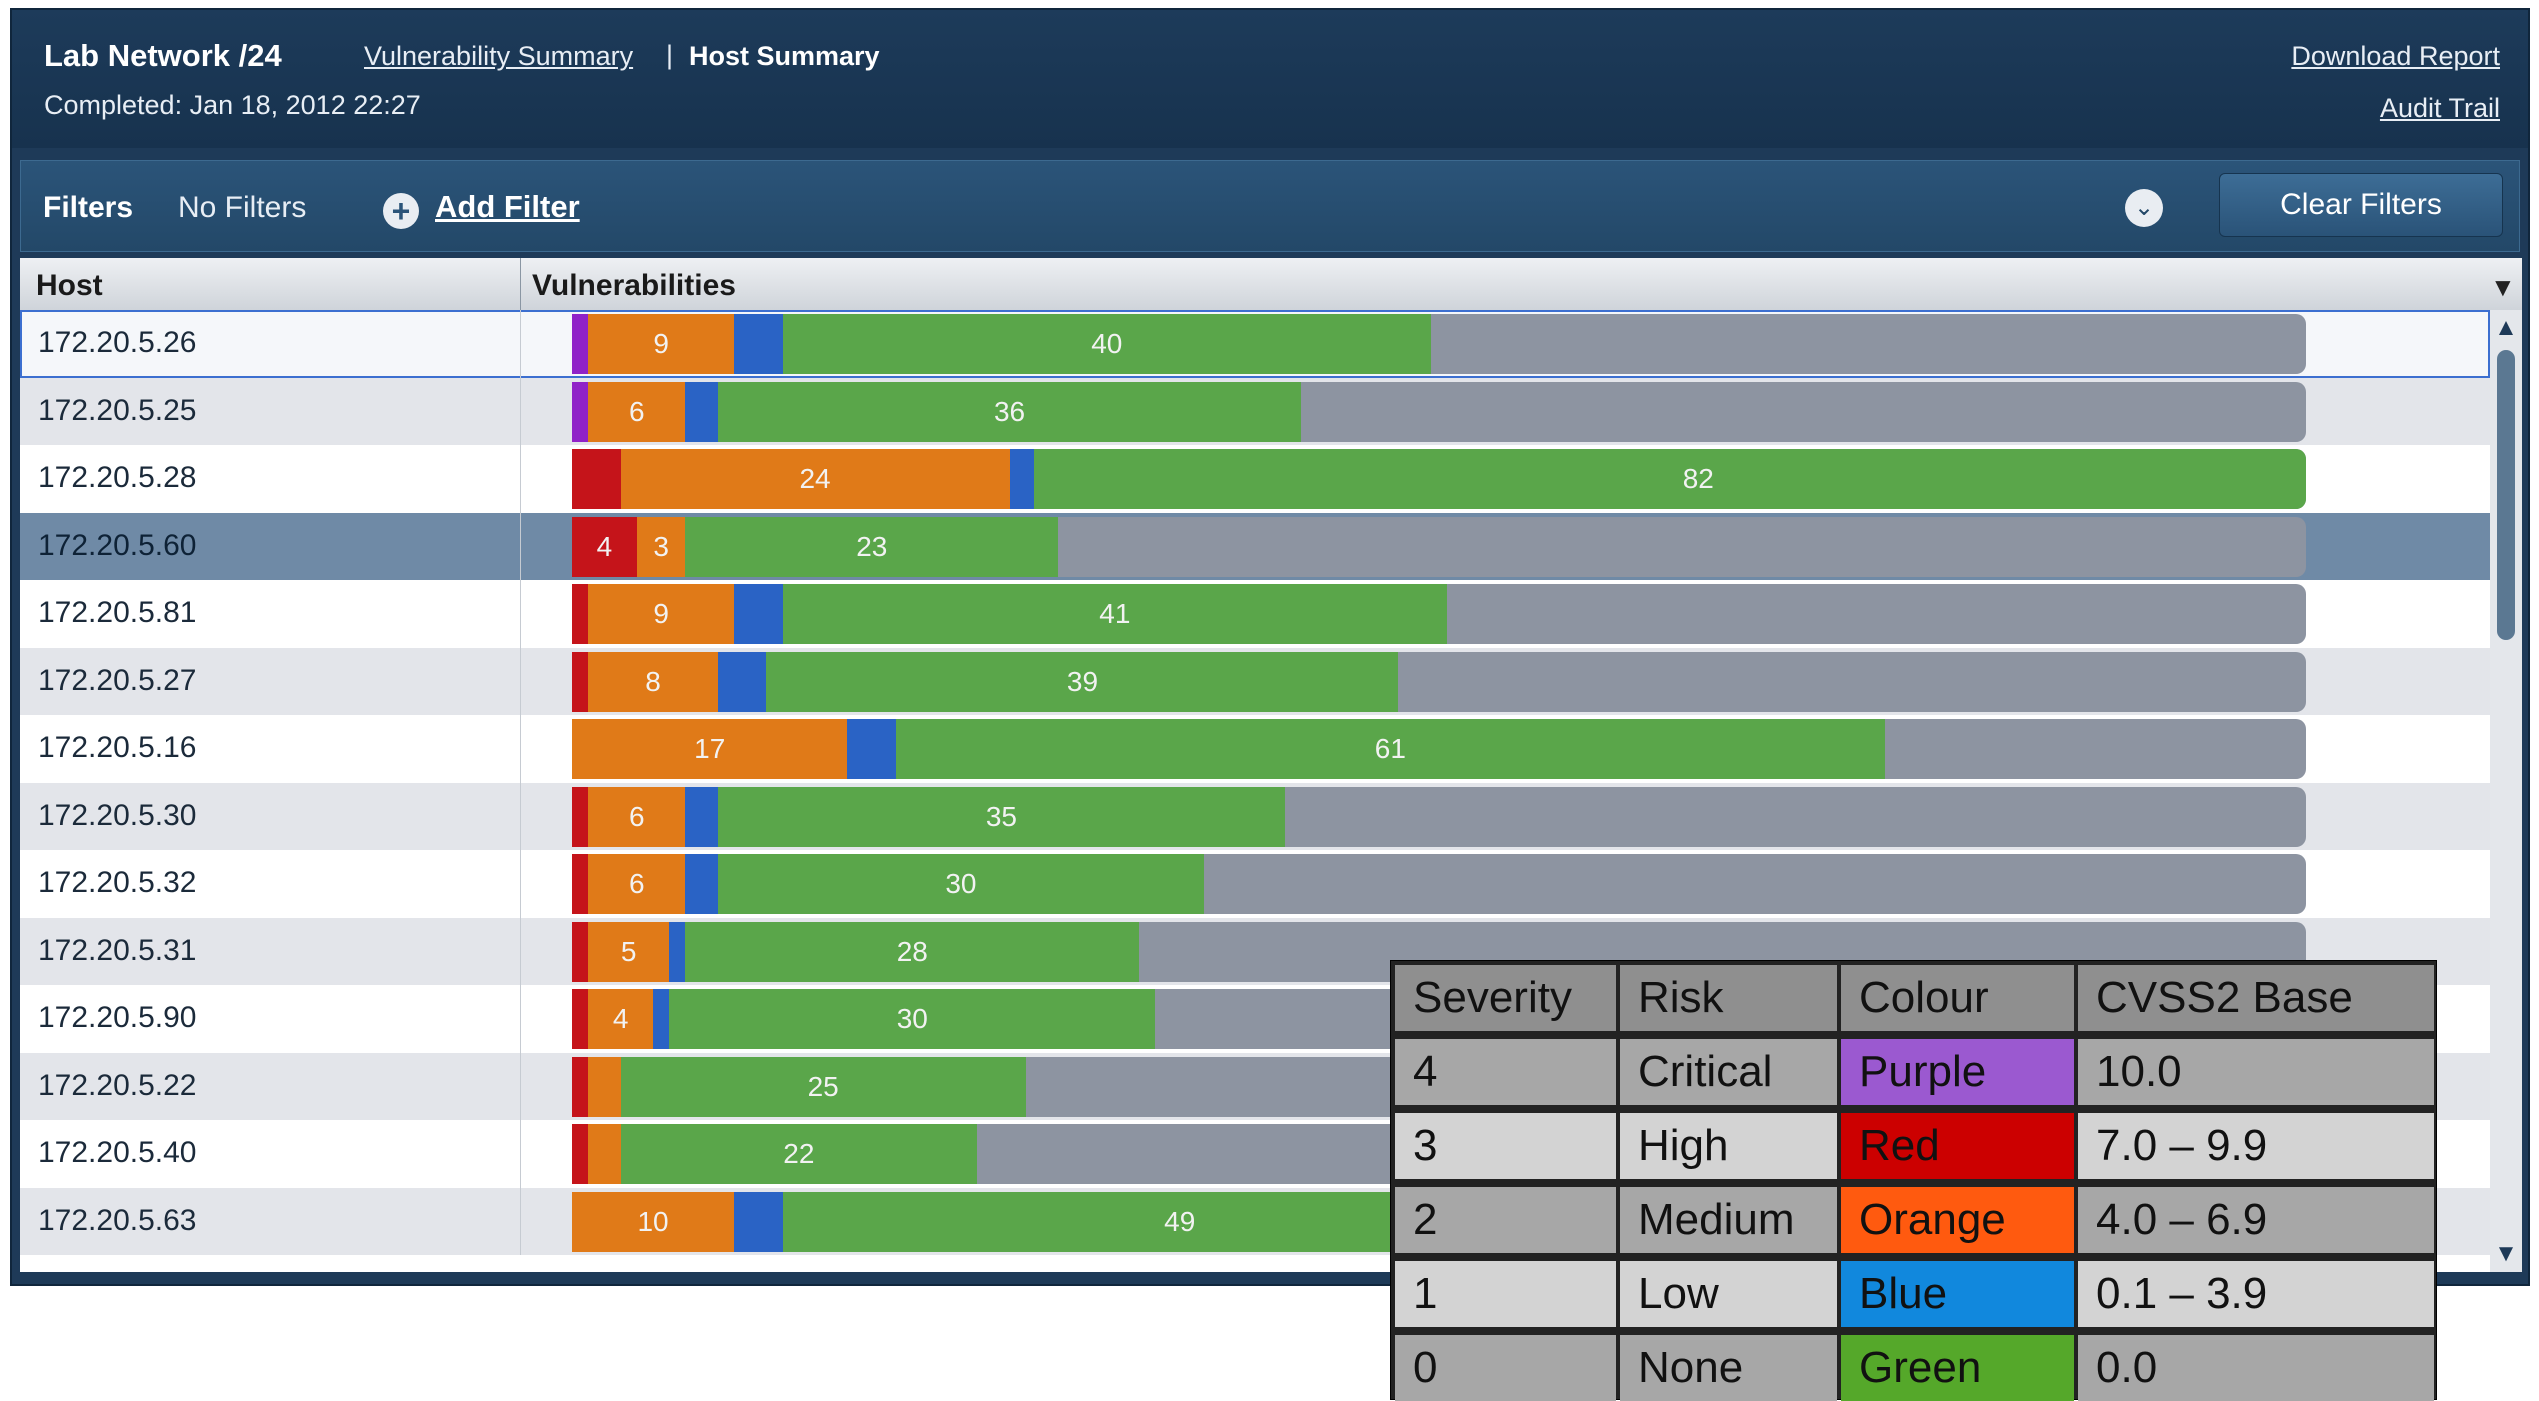 Image resolution: width=2539 pixels, height=1401 pixels. I want to click on bar-segment-high: 4, so click(604, 546).